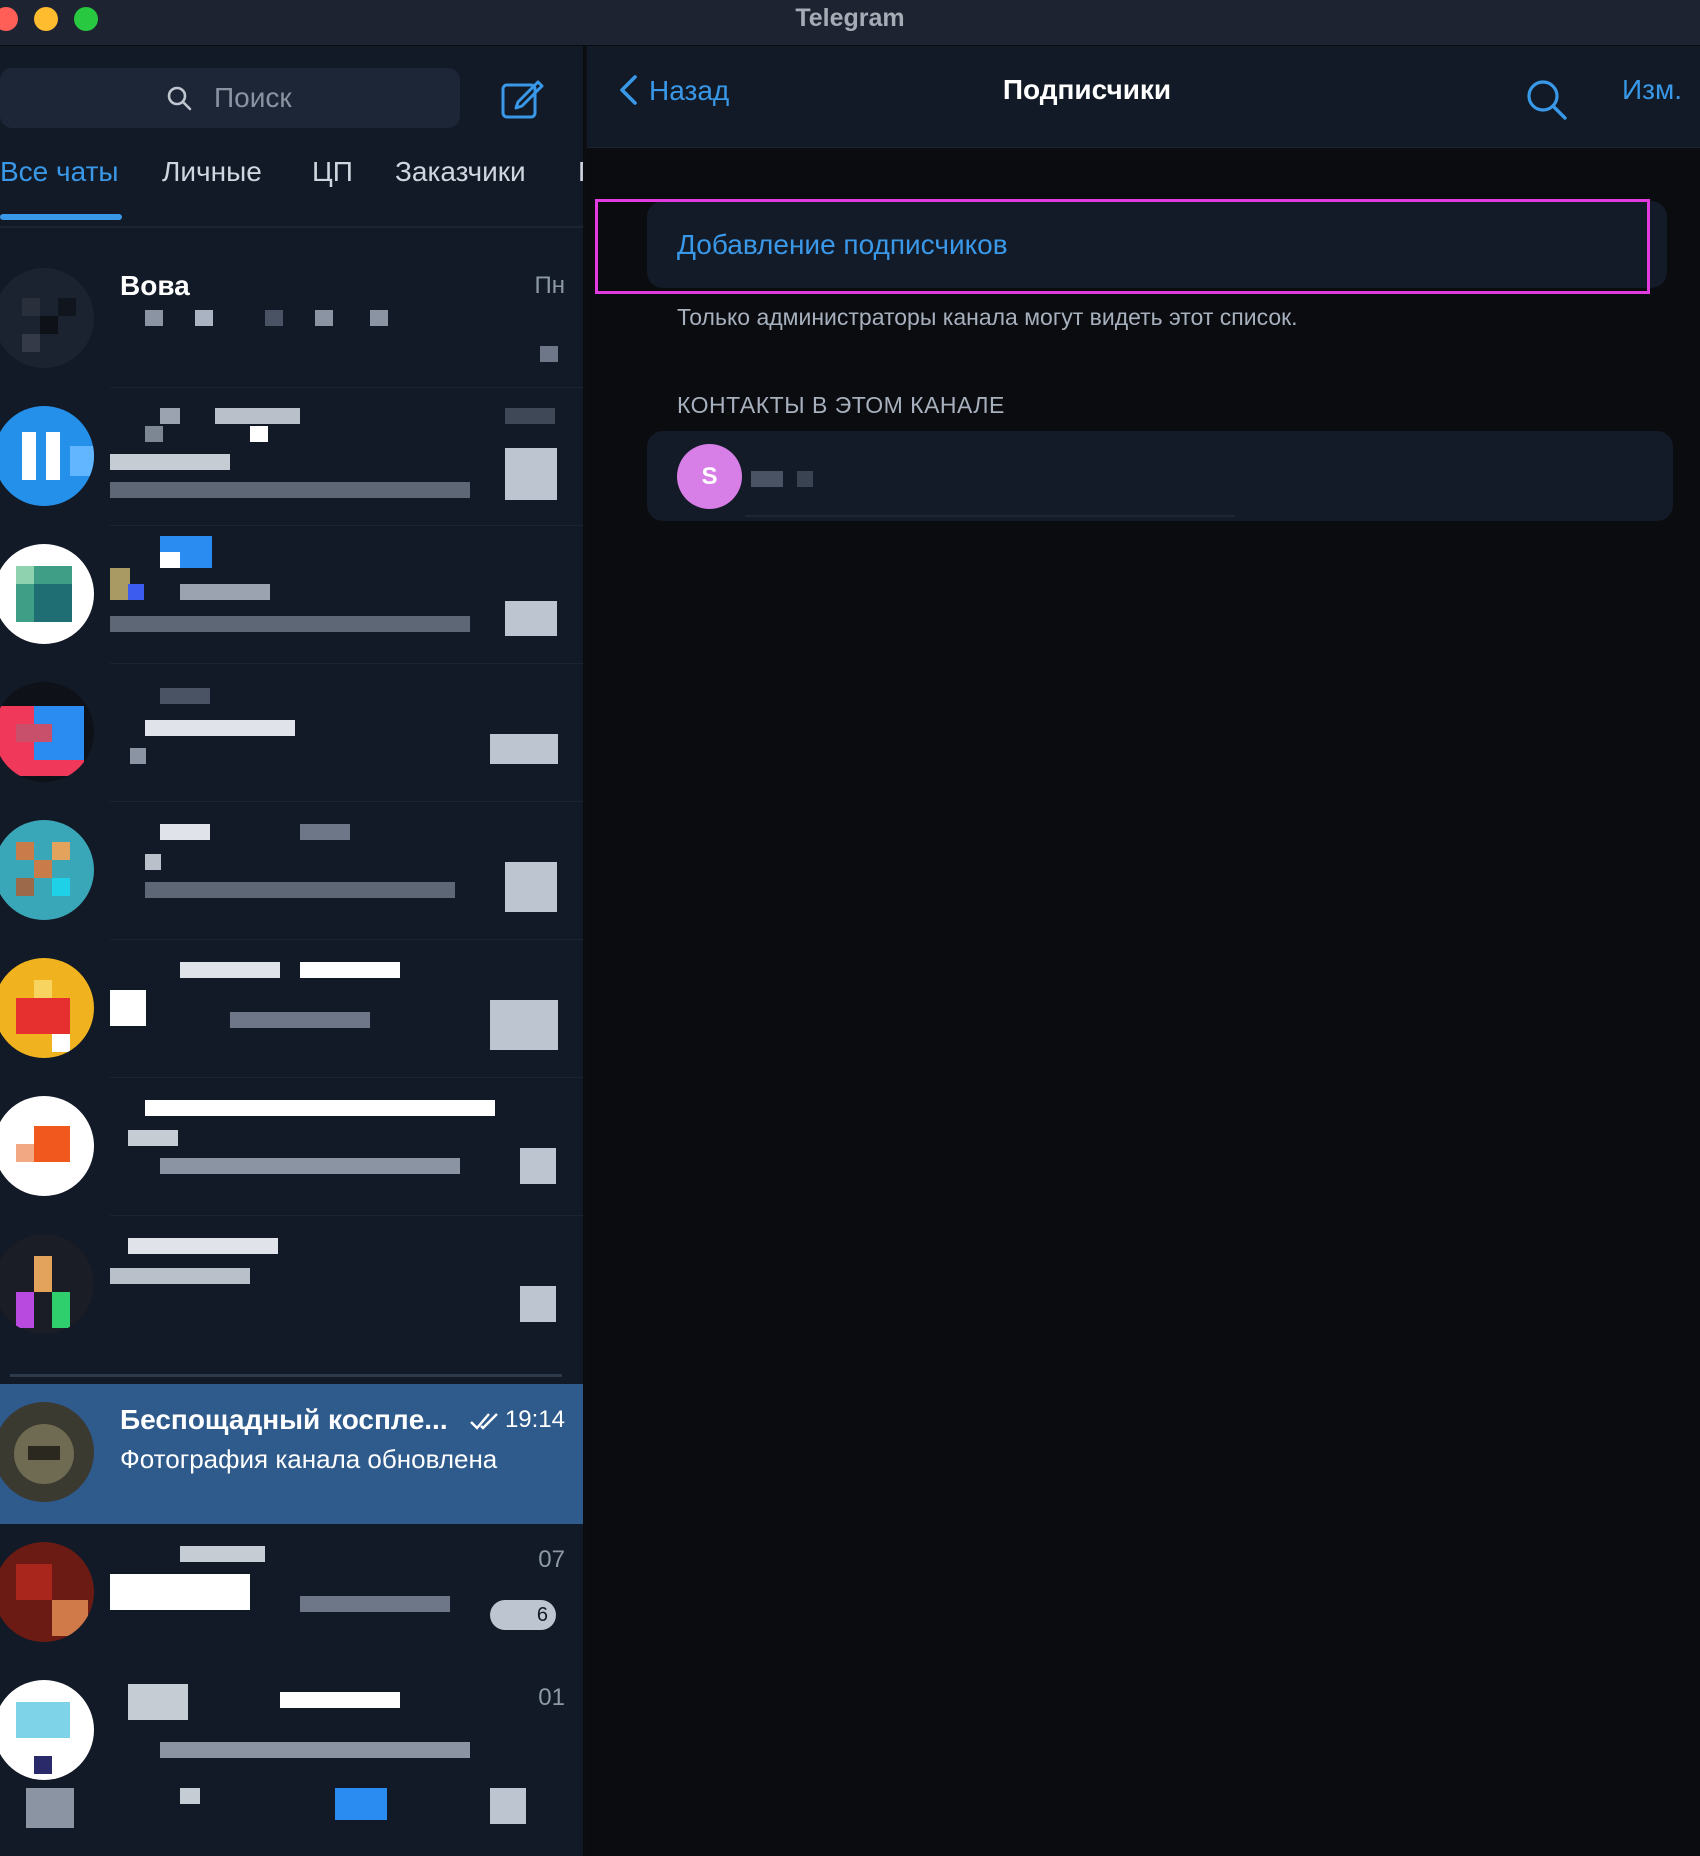 The height and width of the screenshot is (1856, 1700). What do you see at coordinates (332, 172) in the screenshot?
I see `tab-cp: ЦП` at bounding box center [332, 172].